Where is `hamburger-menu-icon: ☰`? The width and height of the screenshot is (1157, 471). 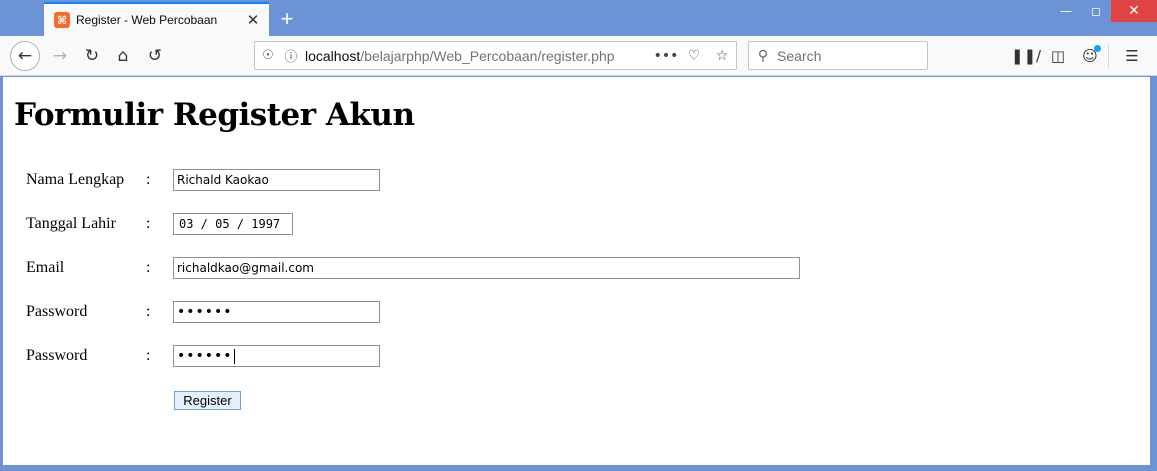
hamburger-menu-icon: ☰ is located at coordinates (1132, 56).